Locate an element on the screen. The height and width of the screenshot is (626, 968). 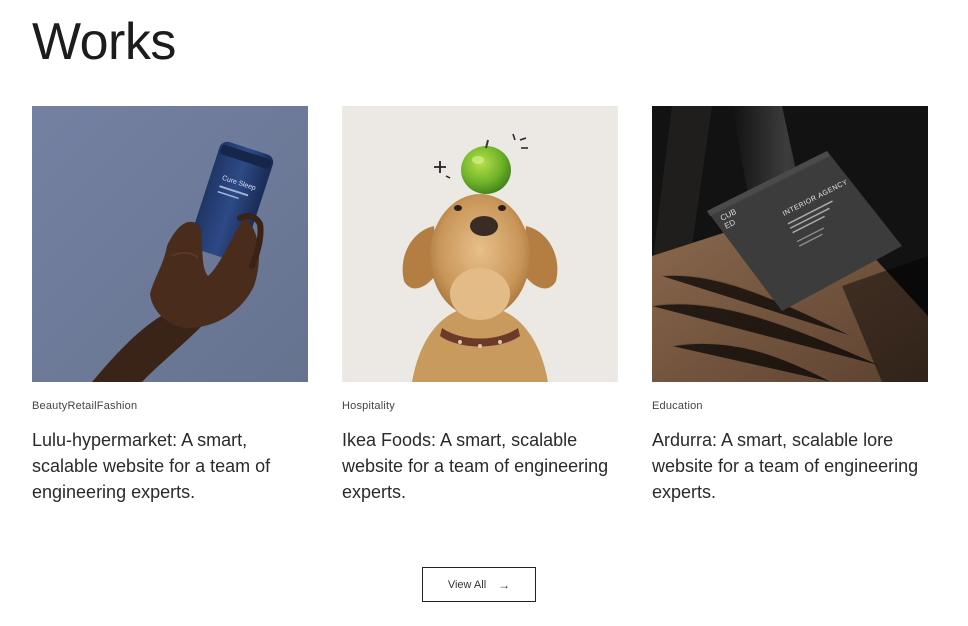
work-thumbnail-ardurra: CUB ED INTERIOR AGENCY is located at coordinates (790, 244).